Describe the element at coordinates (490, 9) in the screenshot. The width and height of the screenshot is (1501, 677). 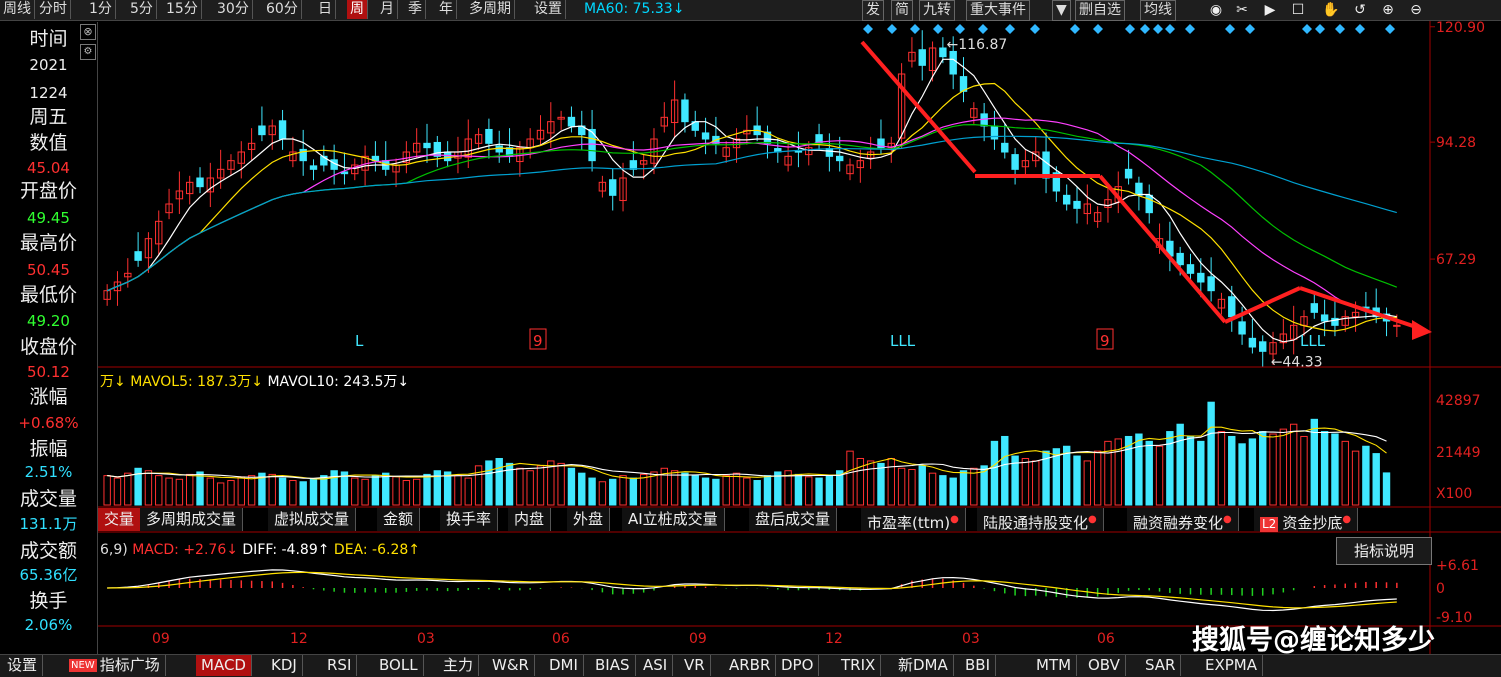
I see `period-12: 多周期` at that location.